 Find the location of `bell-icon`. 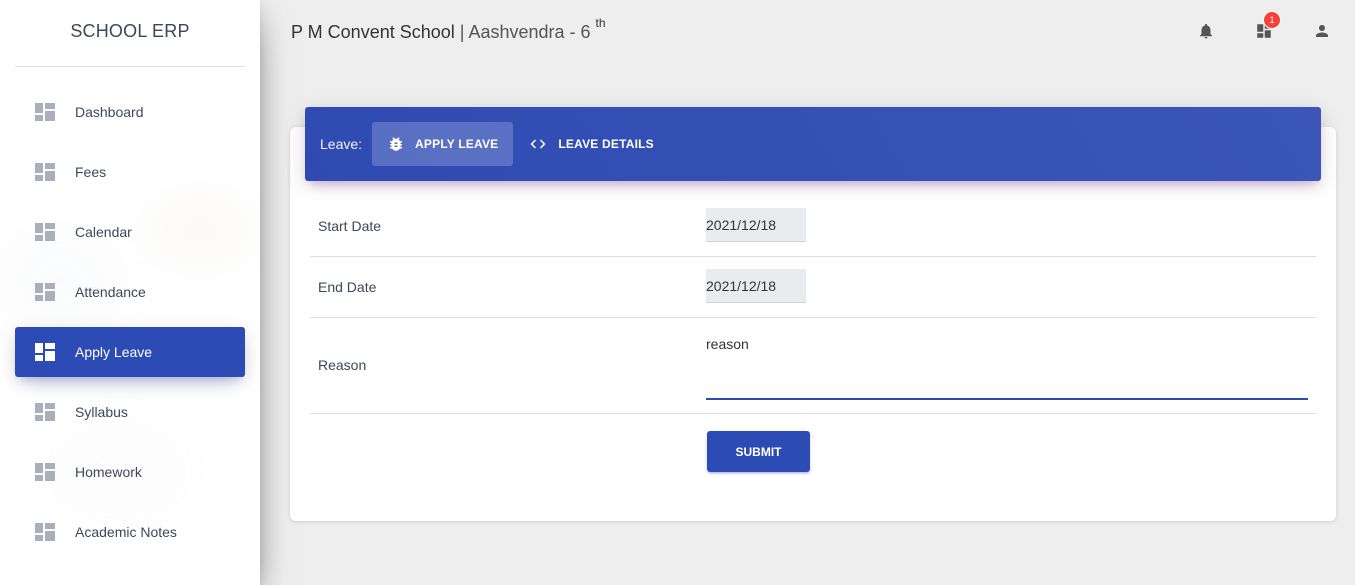

bell-icon is located at coordinates (1206, 31).